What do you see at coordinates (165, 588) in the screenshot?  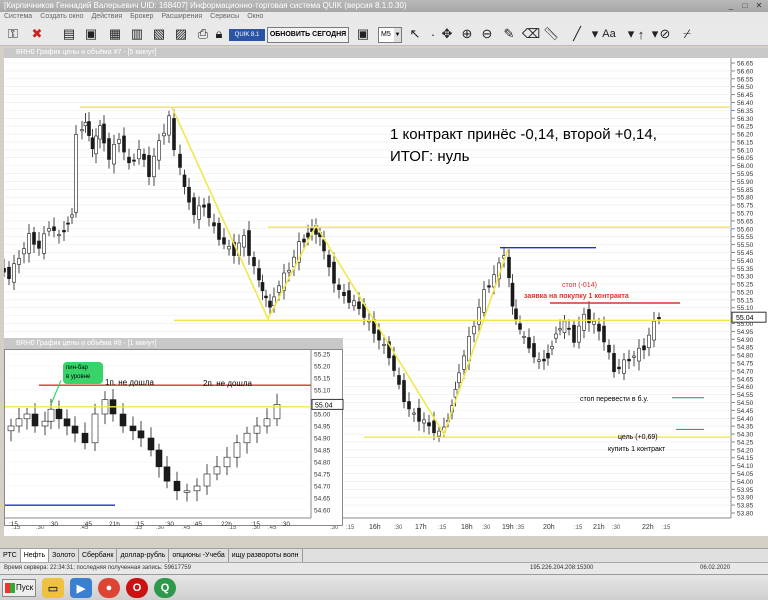 I see `quik-app-icon: Q` at bounding box center [165, 588].